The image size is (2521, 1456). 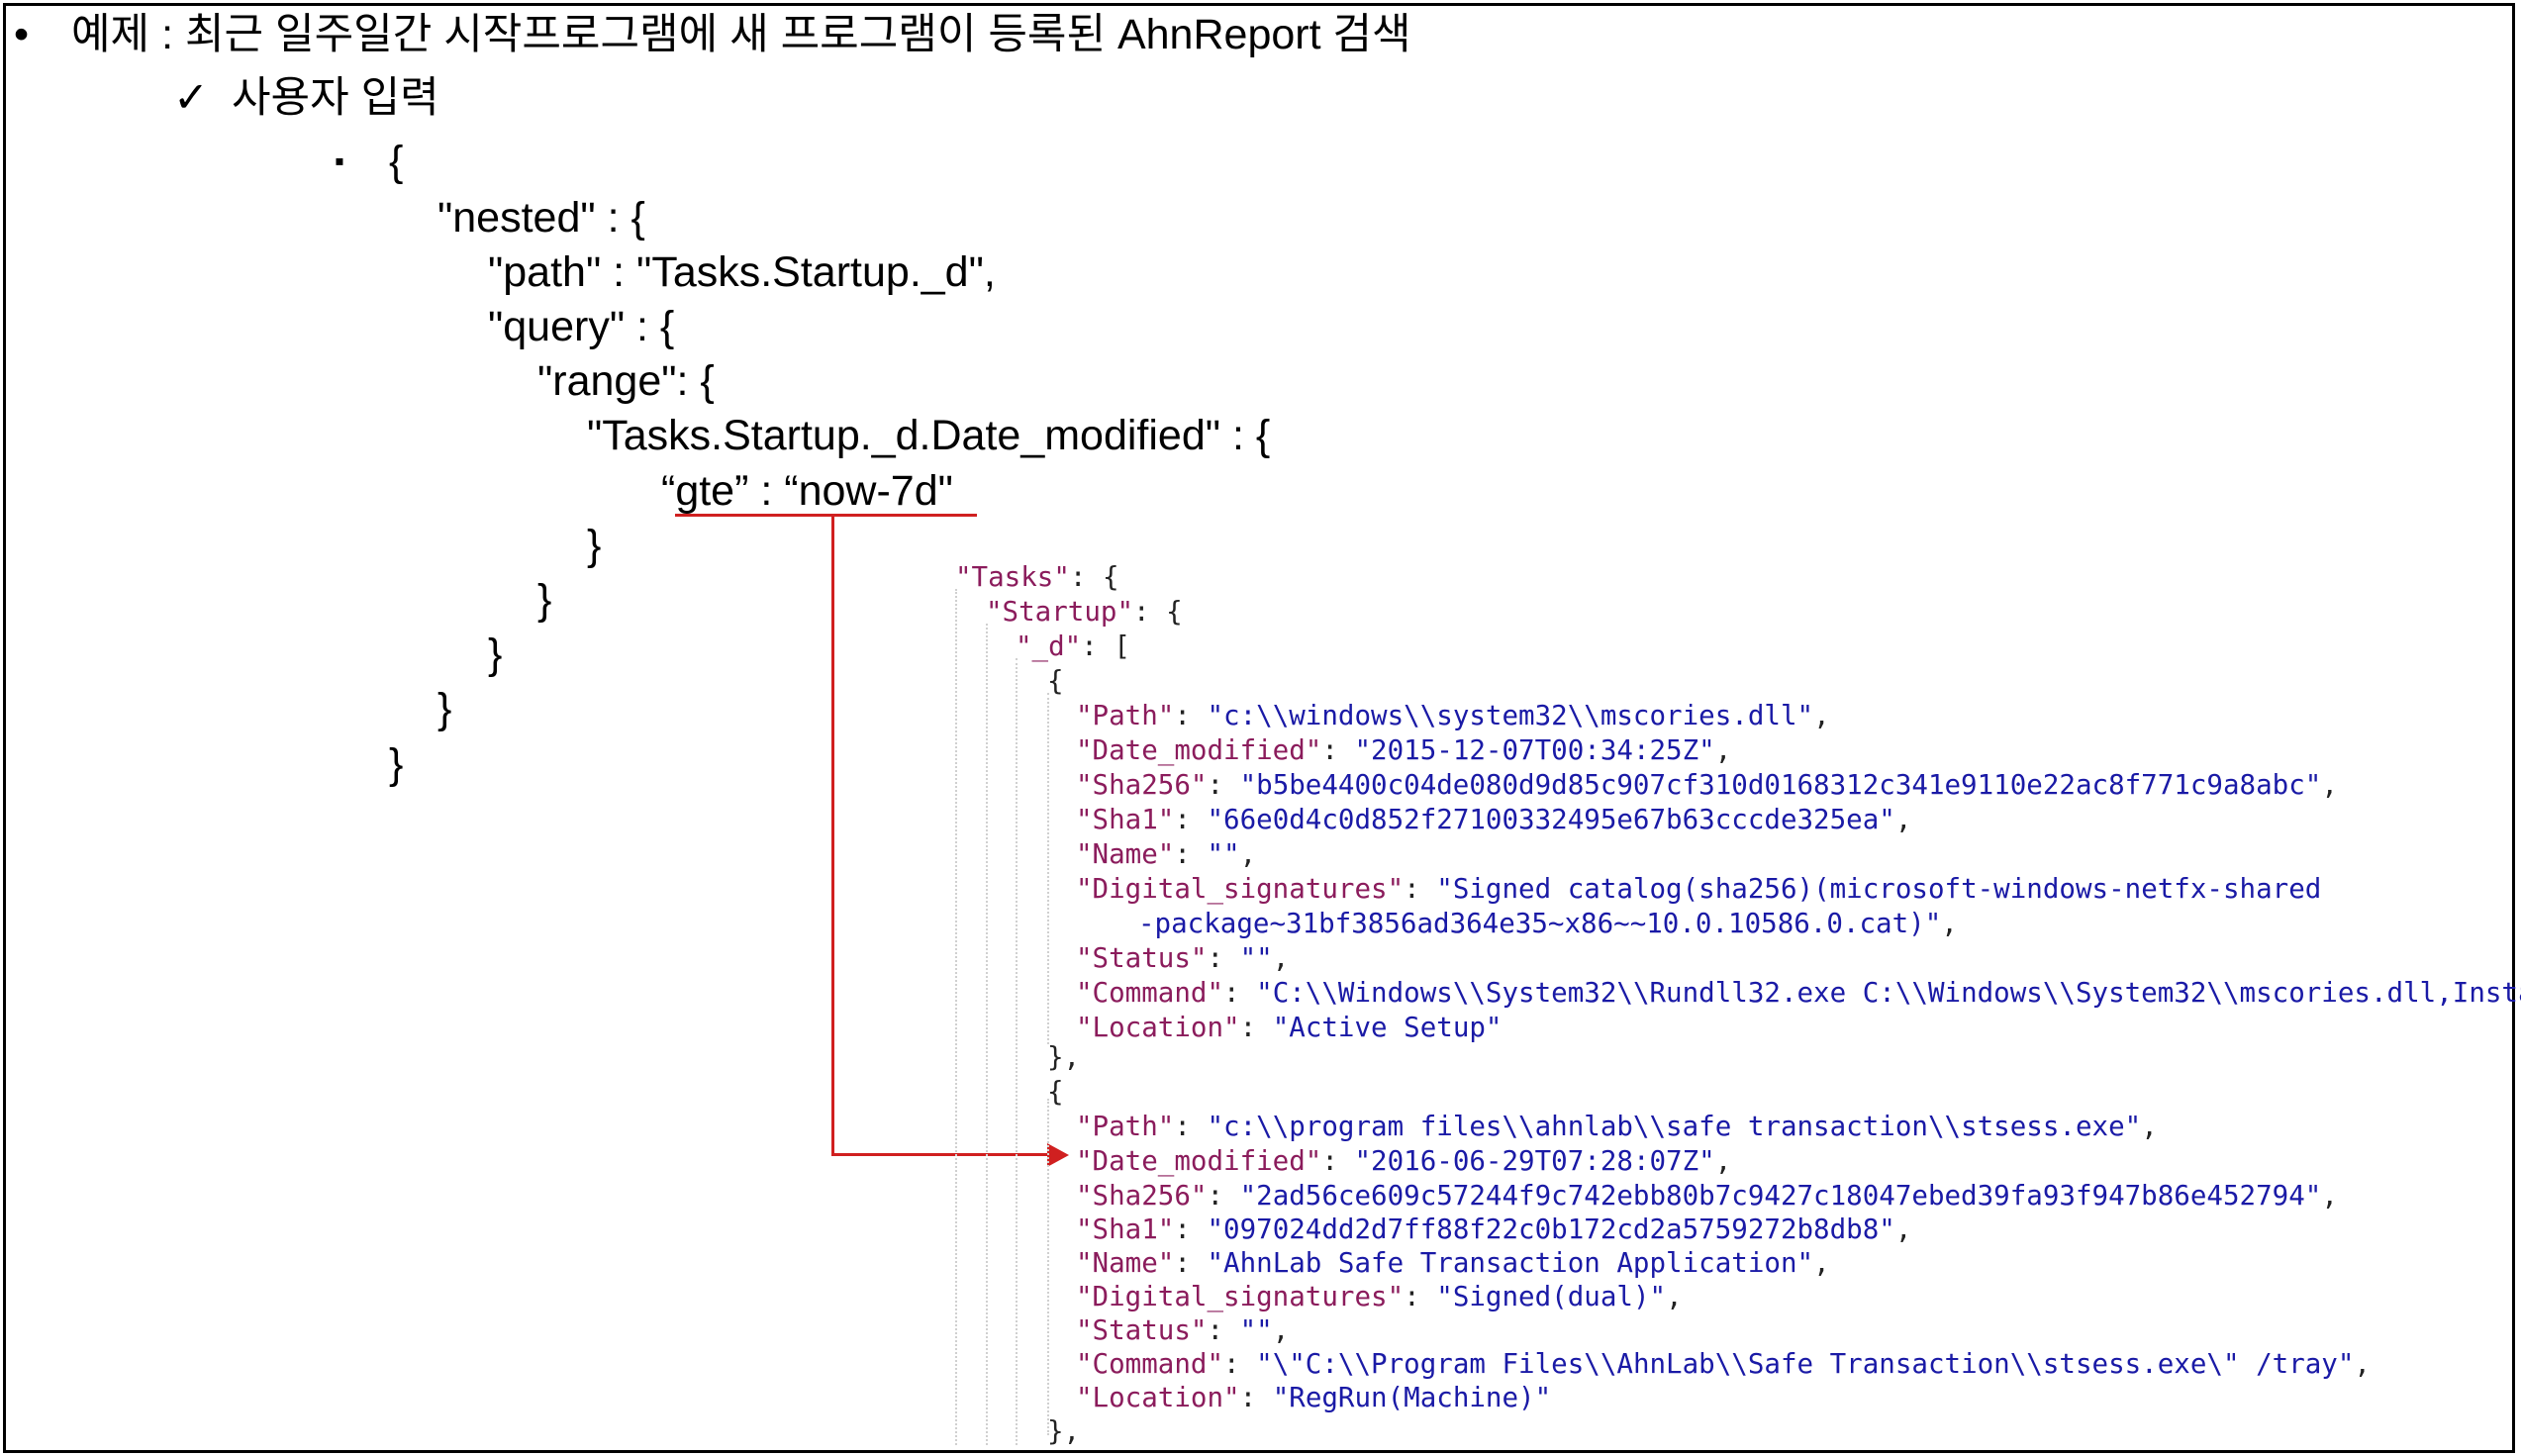 I want to click on query-line: "Tasks.Startup._d.Date_modified" : {, so click(x=929, y=435).